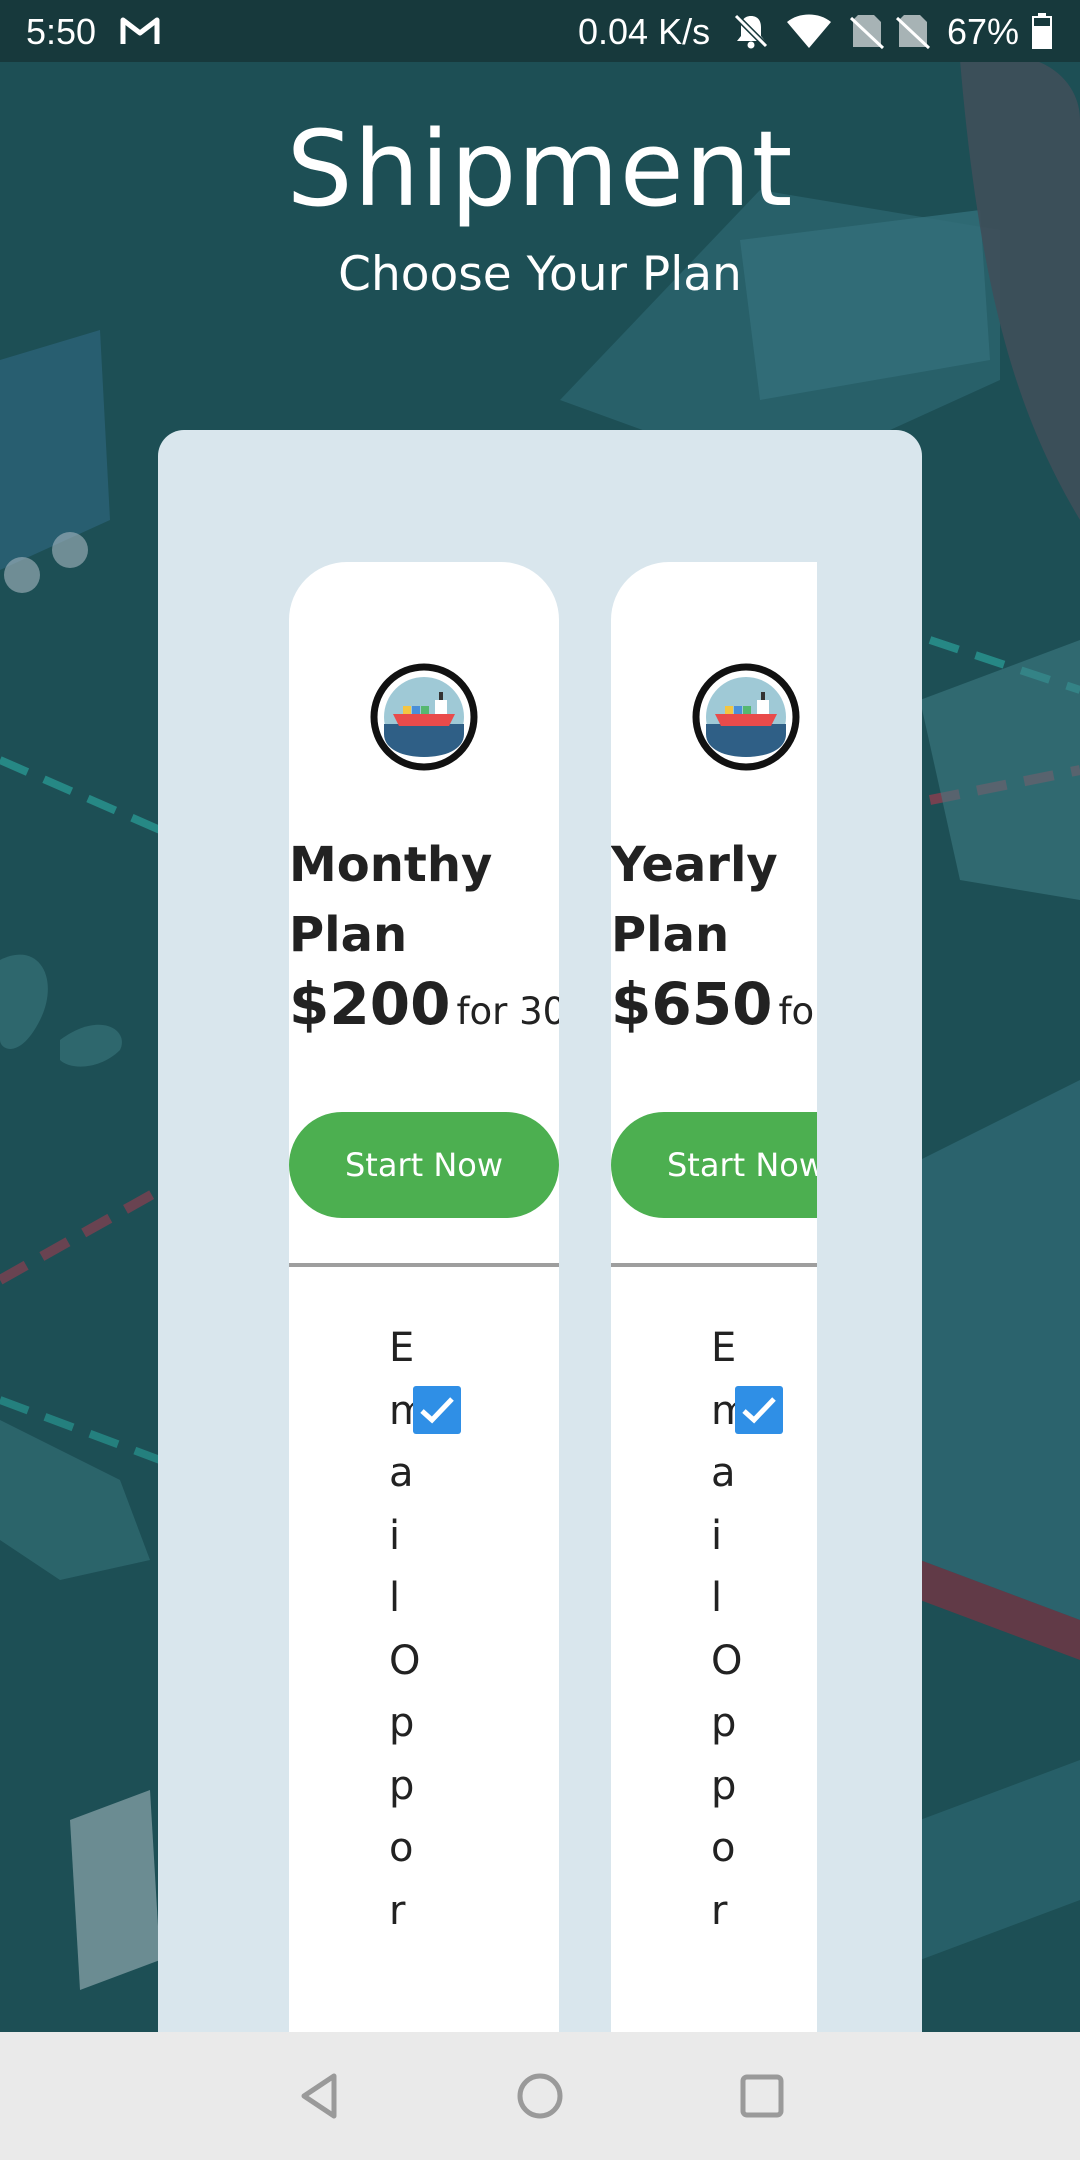 The height and width of the screenshot is (2160, 1080). Describe the element at coordinates (540, 169) in the screenshot. I see `page-title: Shipment` at that location.